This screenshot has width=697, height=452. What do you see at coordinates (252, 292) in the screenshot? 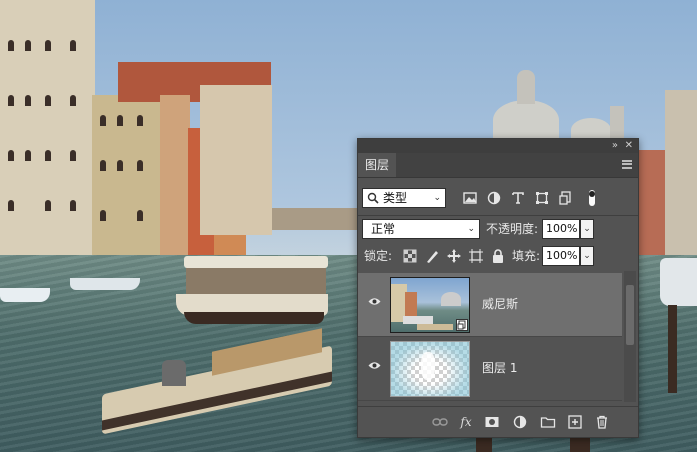
I see `vaporetto-boat` at bounding box center [252, 292].